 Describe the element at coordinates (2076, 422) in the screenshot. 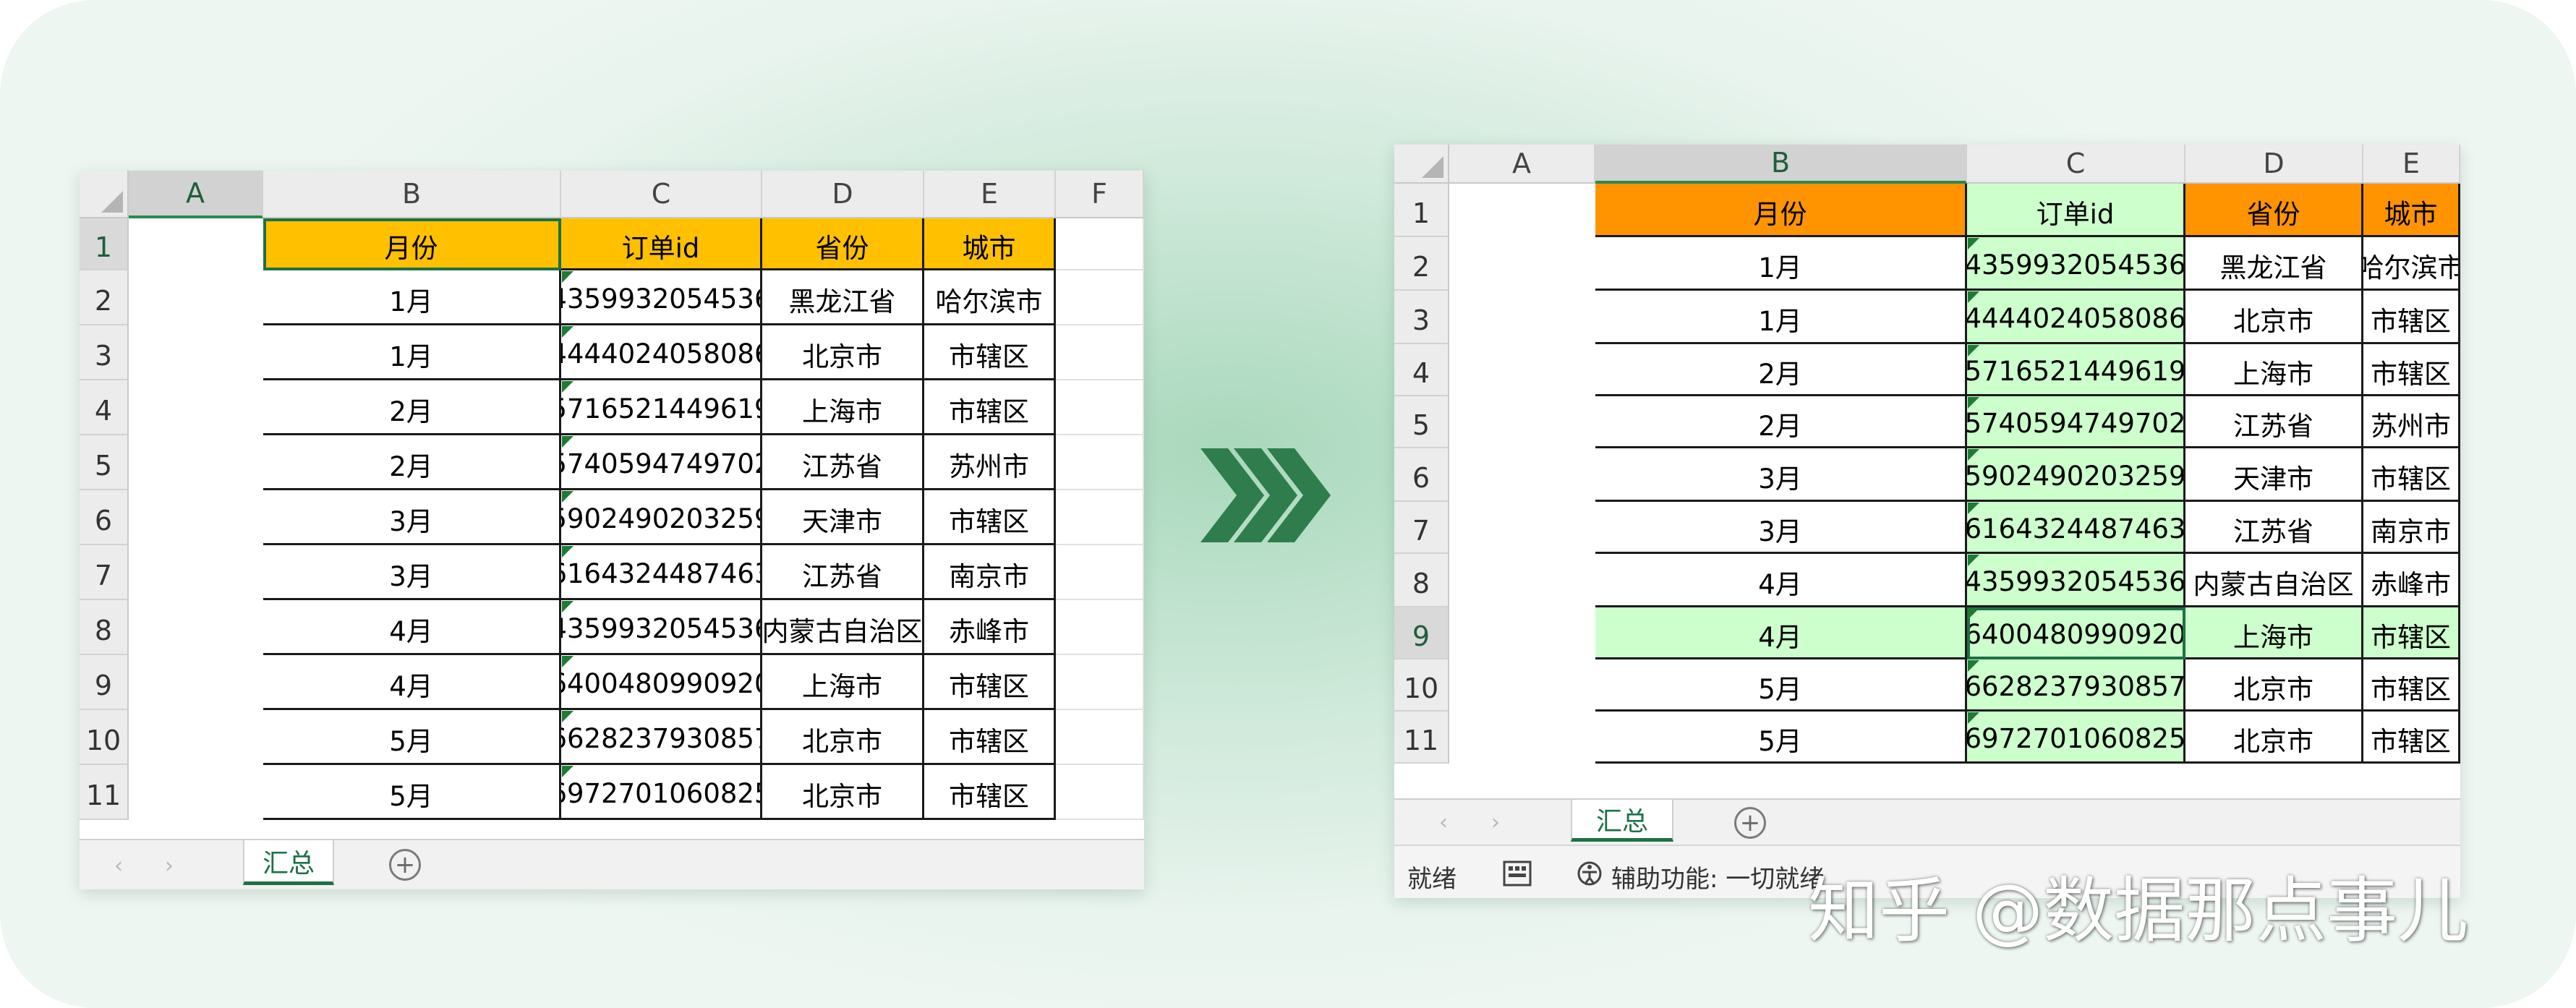

I see `cell-b5: 2295740594749702229` at that location.